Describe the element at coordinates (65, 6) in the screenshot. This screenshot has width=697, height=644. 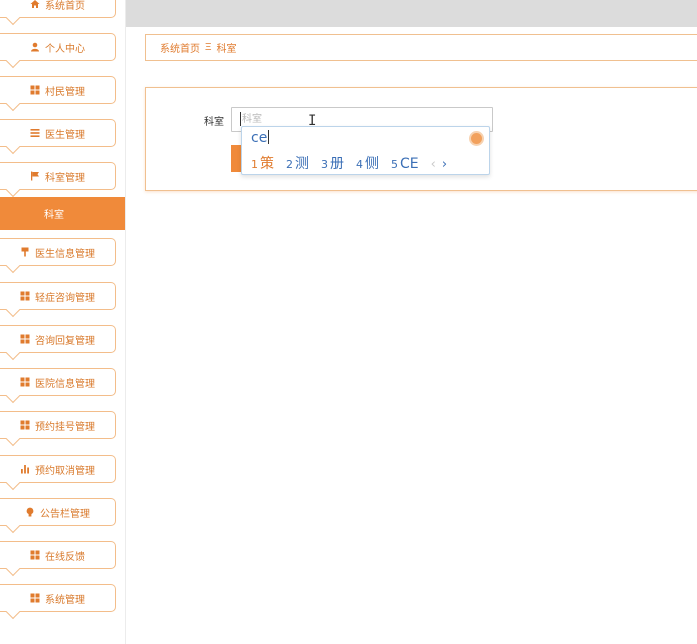
I see `sidebar-item-label: 系统首页` at that location.